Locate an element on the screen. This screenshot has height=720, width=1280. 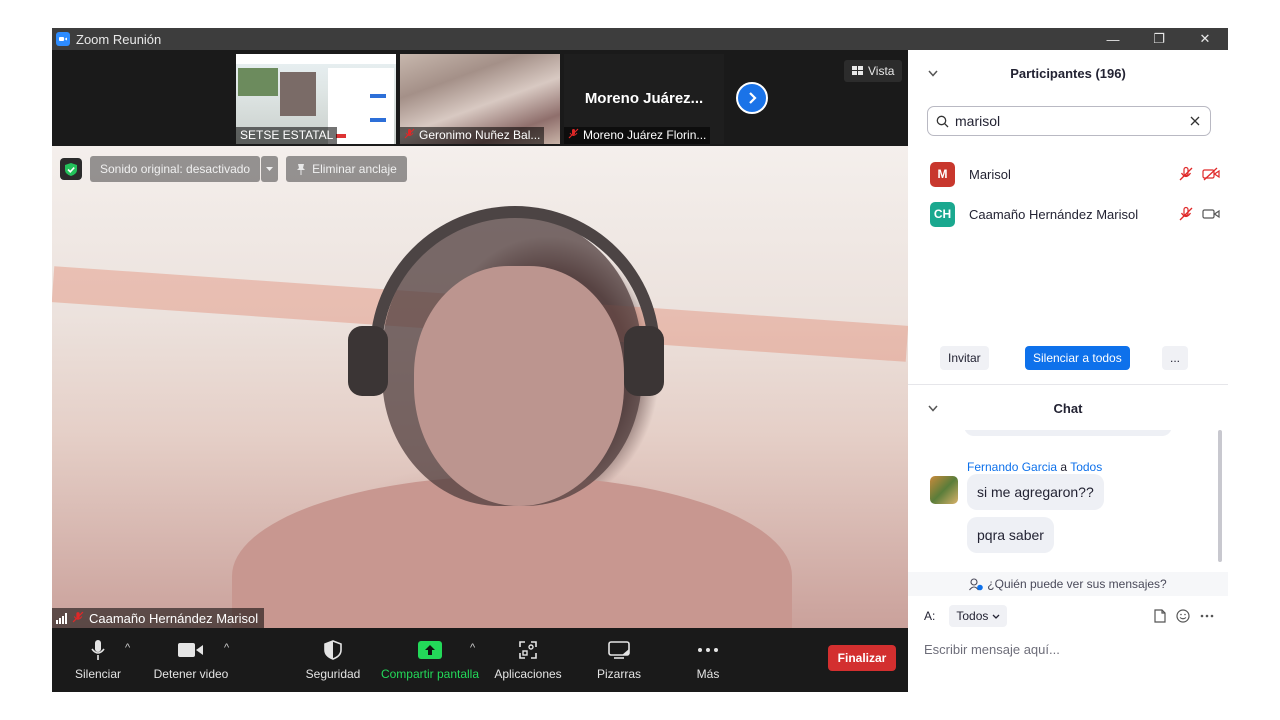
participant-thumbnail: SETSE ESTATAL is located at coordinates (316, 99).